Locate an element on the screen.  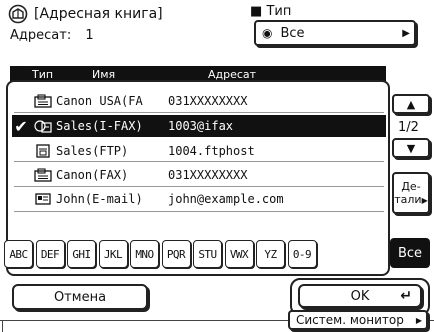
page-title: [Адресная книга] is located at coordinates (98, 14).